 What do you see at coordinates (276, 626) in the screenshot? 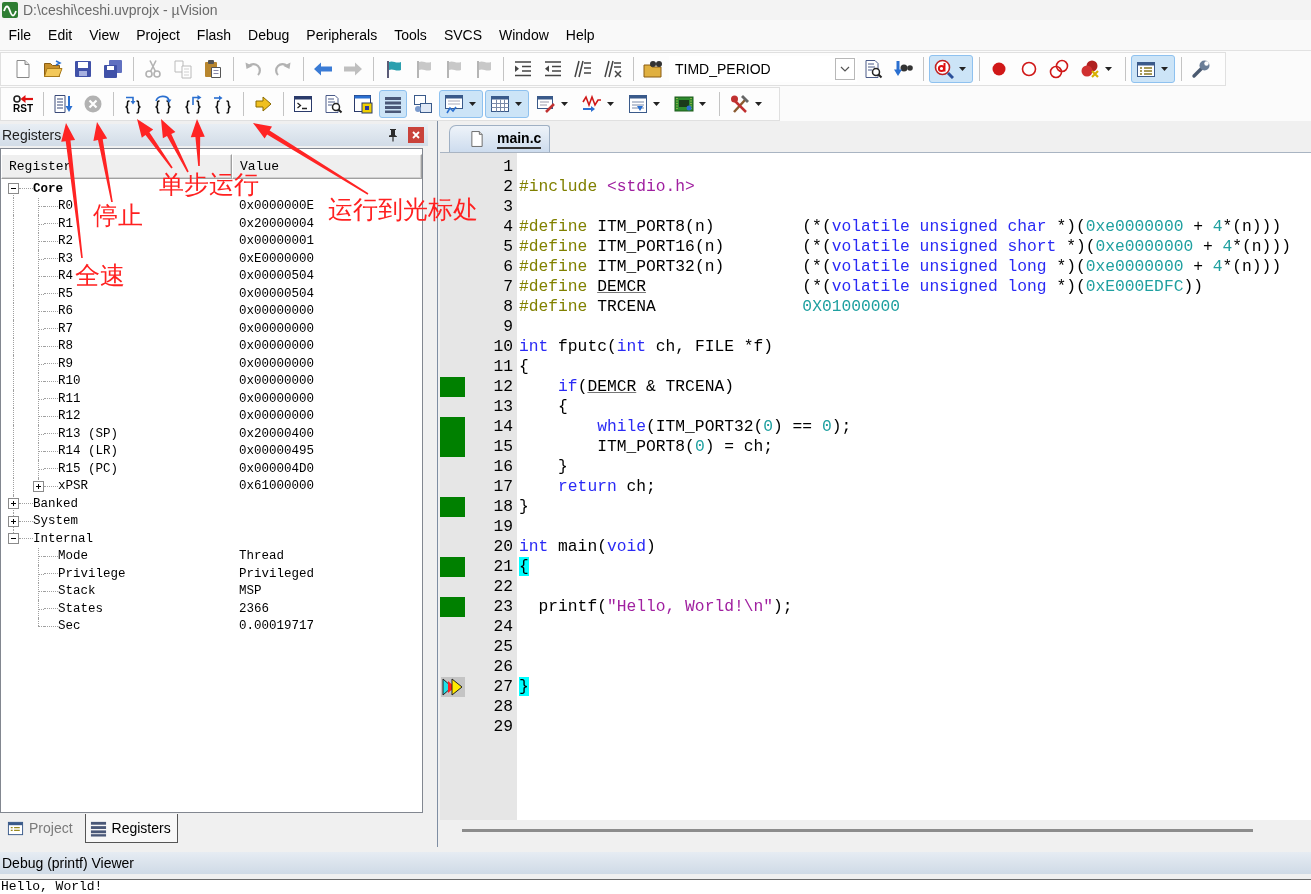
I see `register-value: 0.00019717` at bounding box center [276, 626].